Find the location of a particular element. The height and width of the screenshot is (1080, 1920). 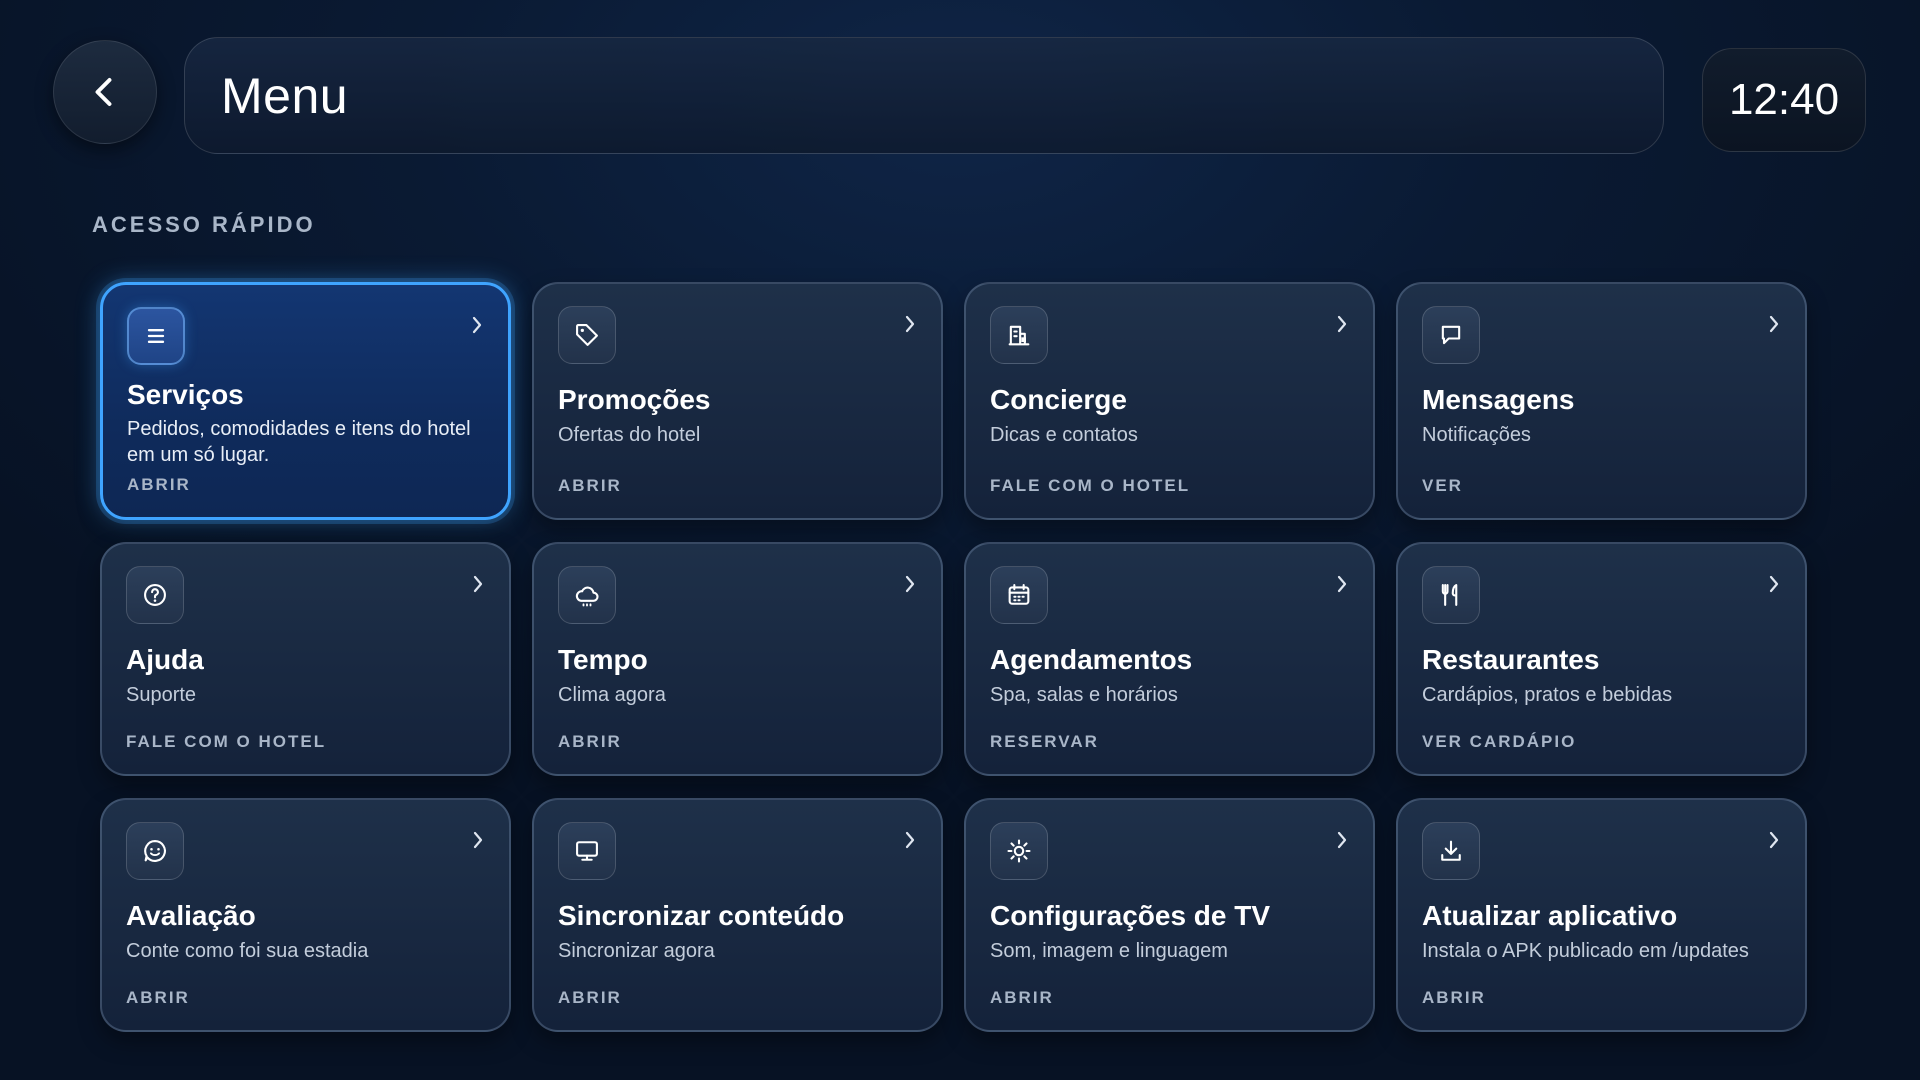

list-icon is located at coordinates (156, 336).